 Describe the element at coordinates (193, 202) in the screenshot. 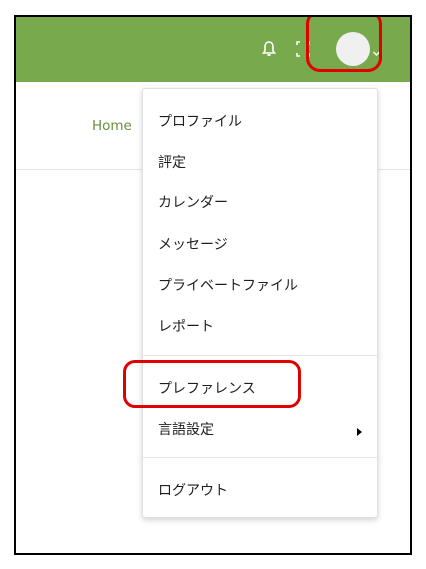

I see `menu-item-calendar: カレンダー` at that location.